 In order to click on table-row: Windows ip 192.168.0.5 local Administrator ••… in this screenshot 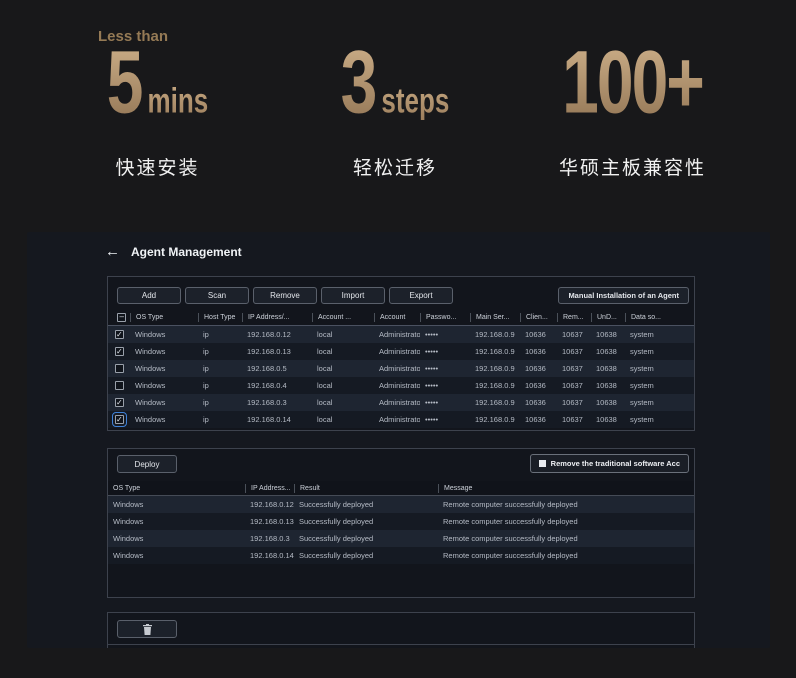, I will do `click(401, 368)`.